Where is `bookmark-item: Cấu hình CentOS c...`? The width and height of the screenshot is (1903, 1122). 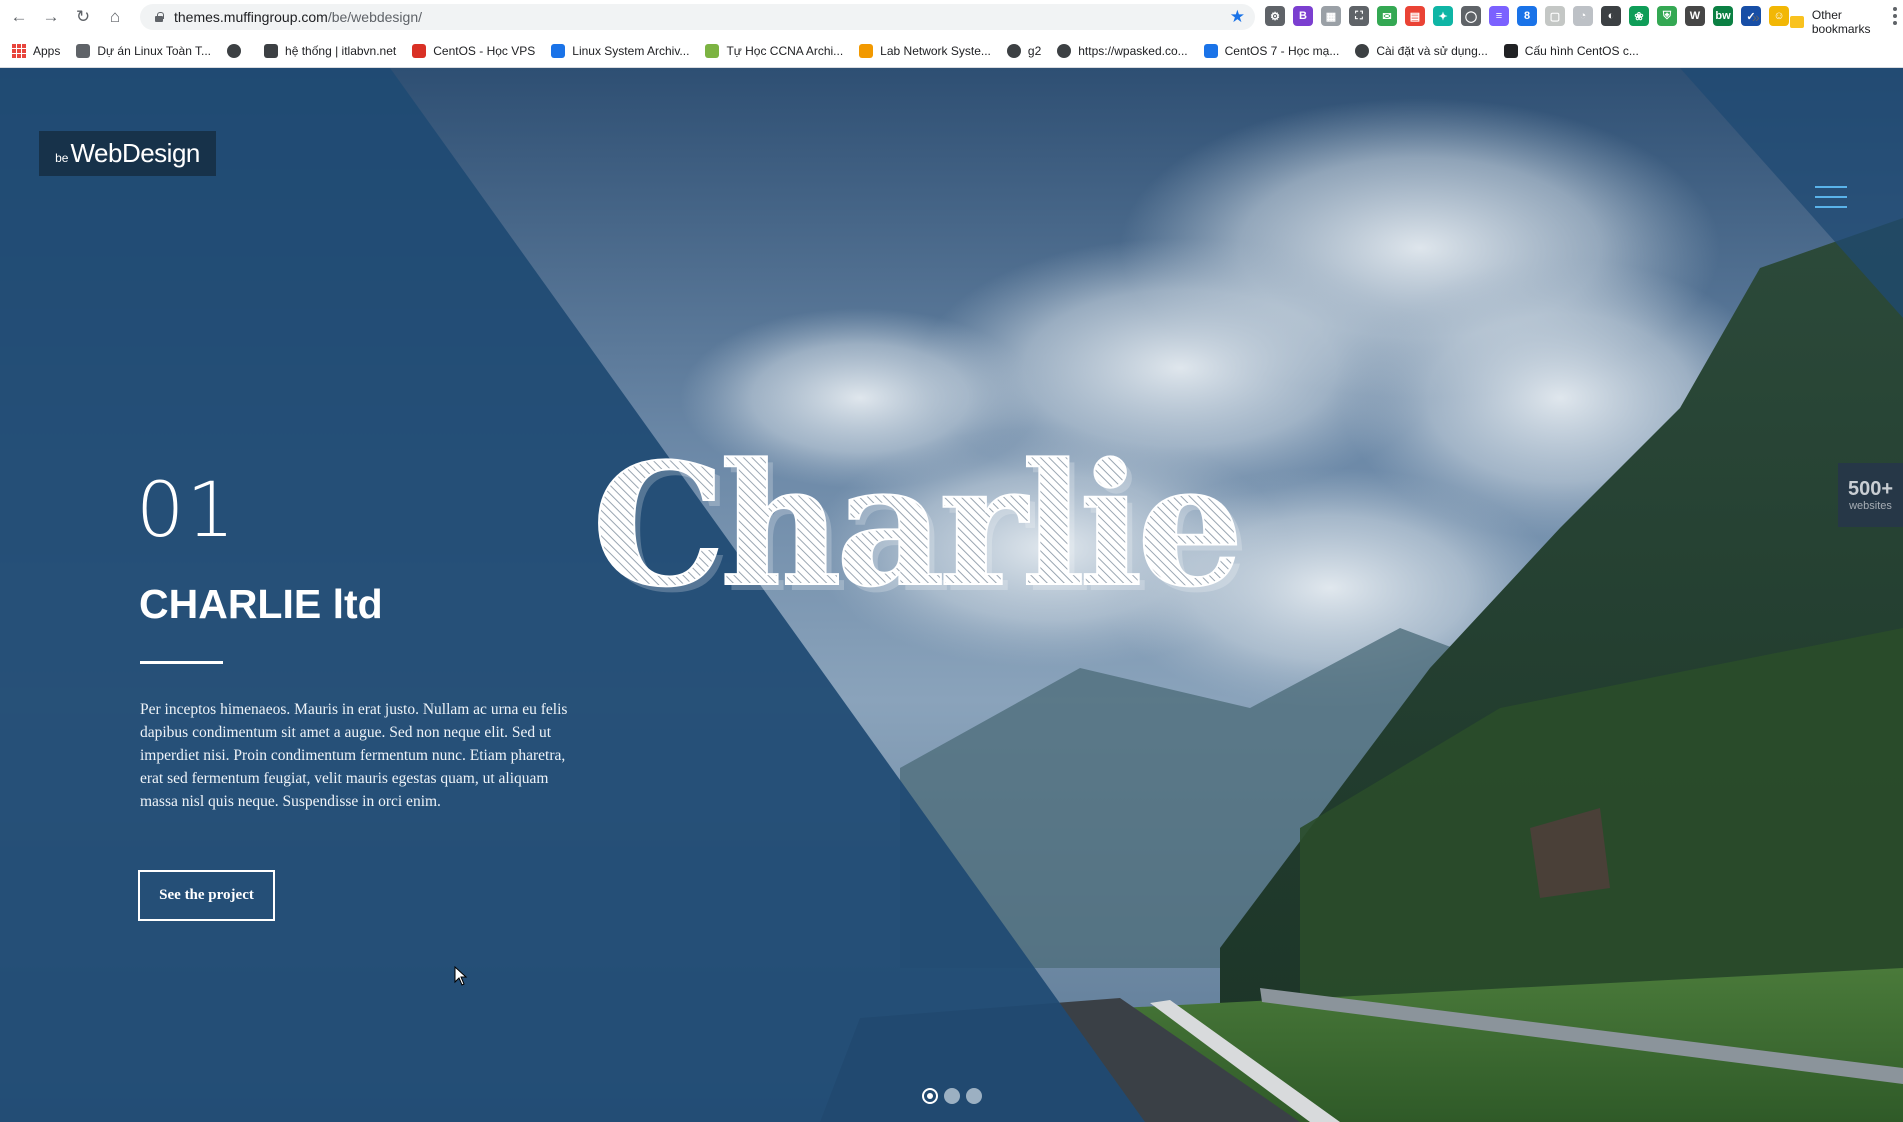 bookmark-item: Cấu hình CentOS c... is located at coordinates (1571, 50).